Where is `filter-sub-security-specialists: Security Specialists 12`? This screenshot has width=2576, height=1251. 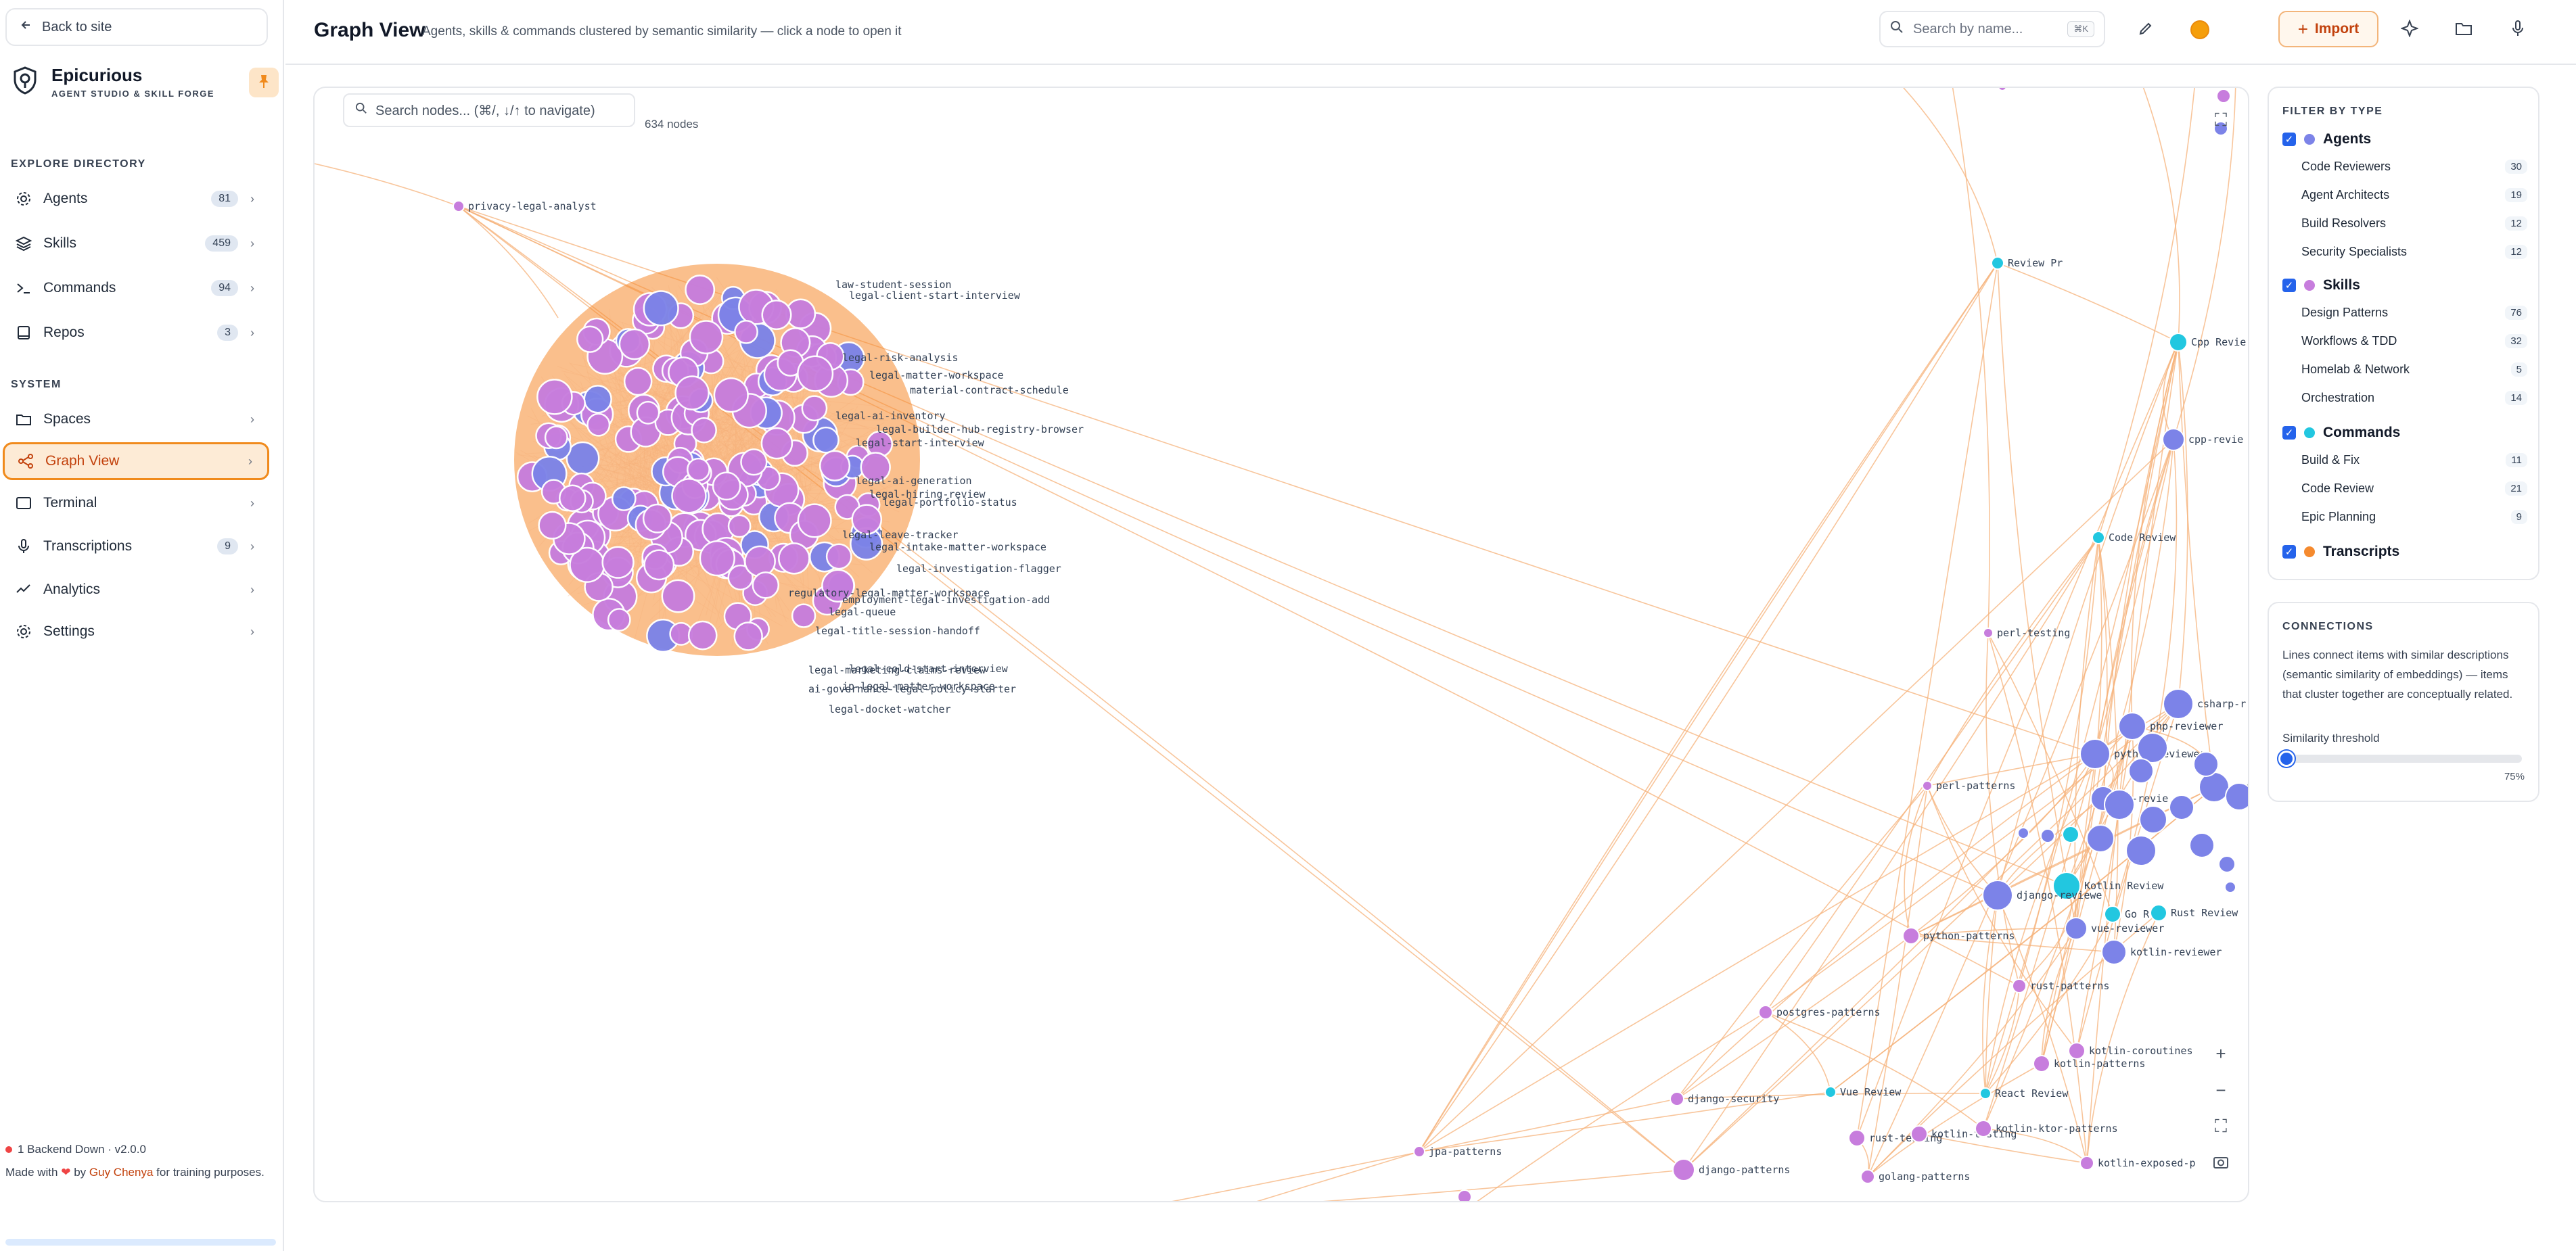 filter-sub-security-specialists: Security Specialists 12 is located at coordinates (2414, 252).